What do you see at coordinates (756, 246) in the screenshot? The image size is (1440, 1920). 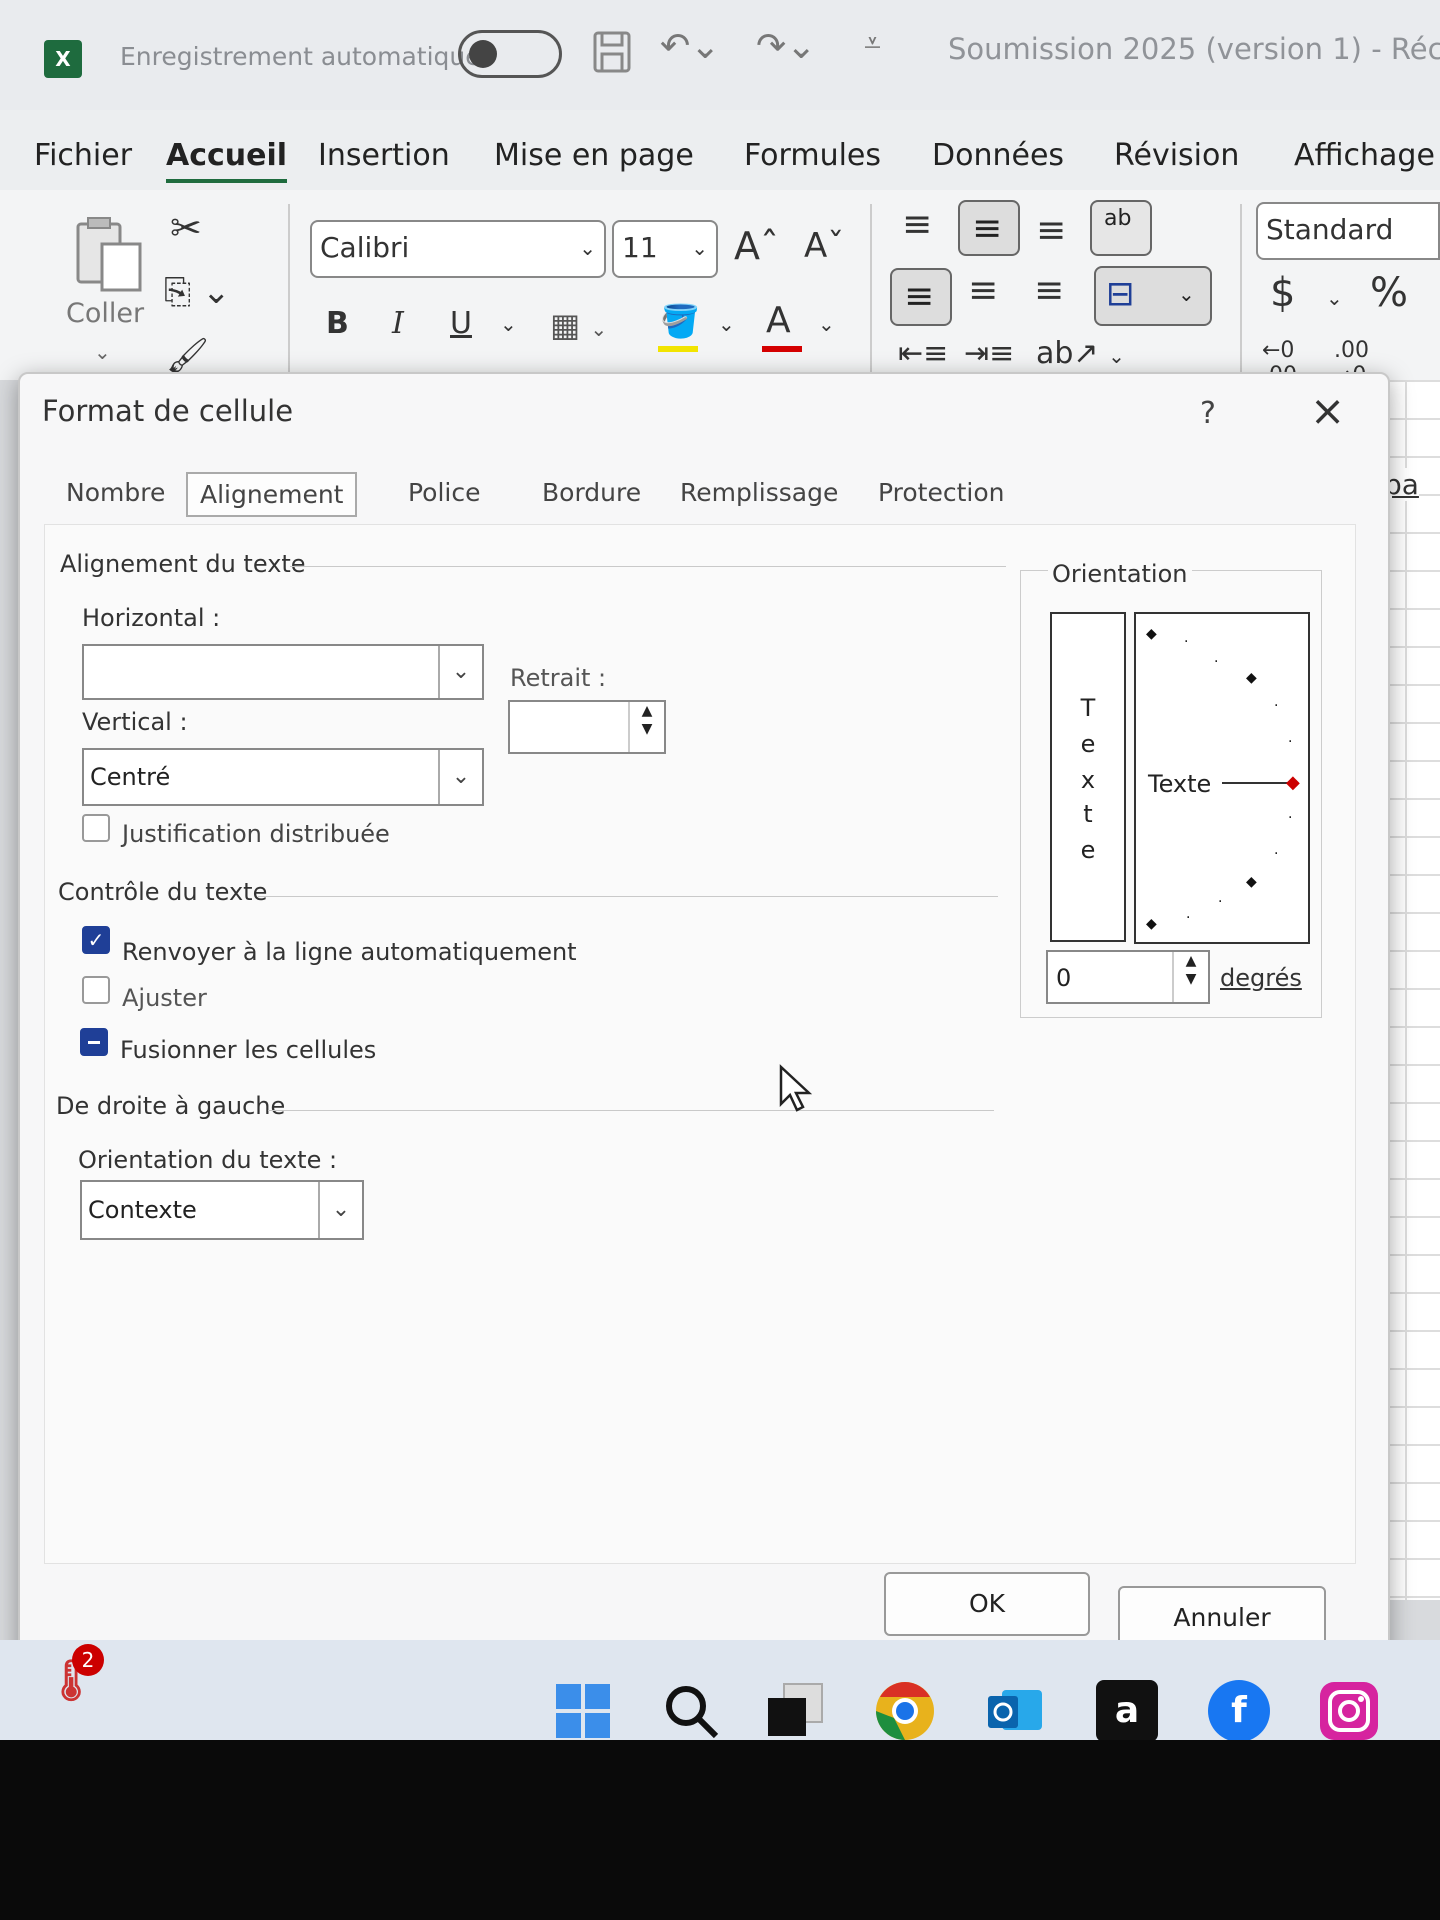 I see `grow-font-button: Aˆ` at bounding box center [756, 246].